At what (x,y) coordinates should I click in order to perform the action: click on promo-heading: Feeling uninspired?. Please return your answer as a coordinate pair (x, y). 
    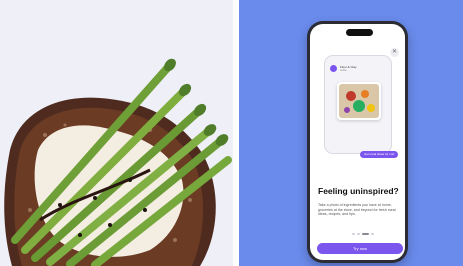
    Looking at the image, I should click on (358, 191).